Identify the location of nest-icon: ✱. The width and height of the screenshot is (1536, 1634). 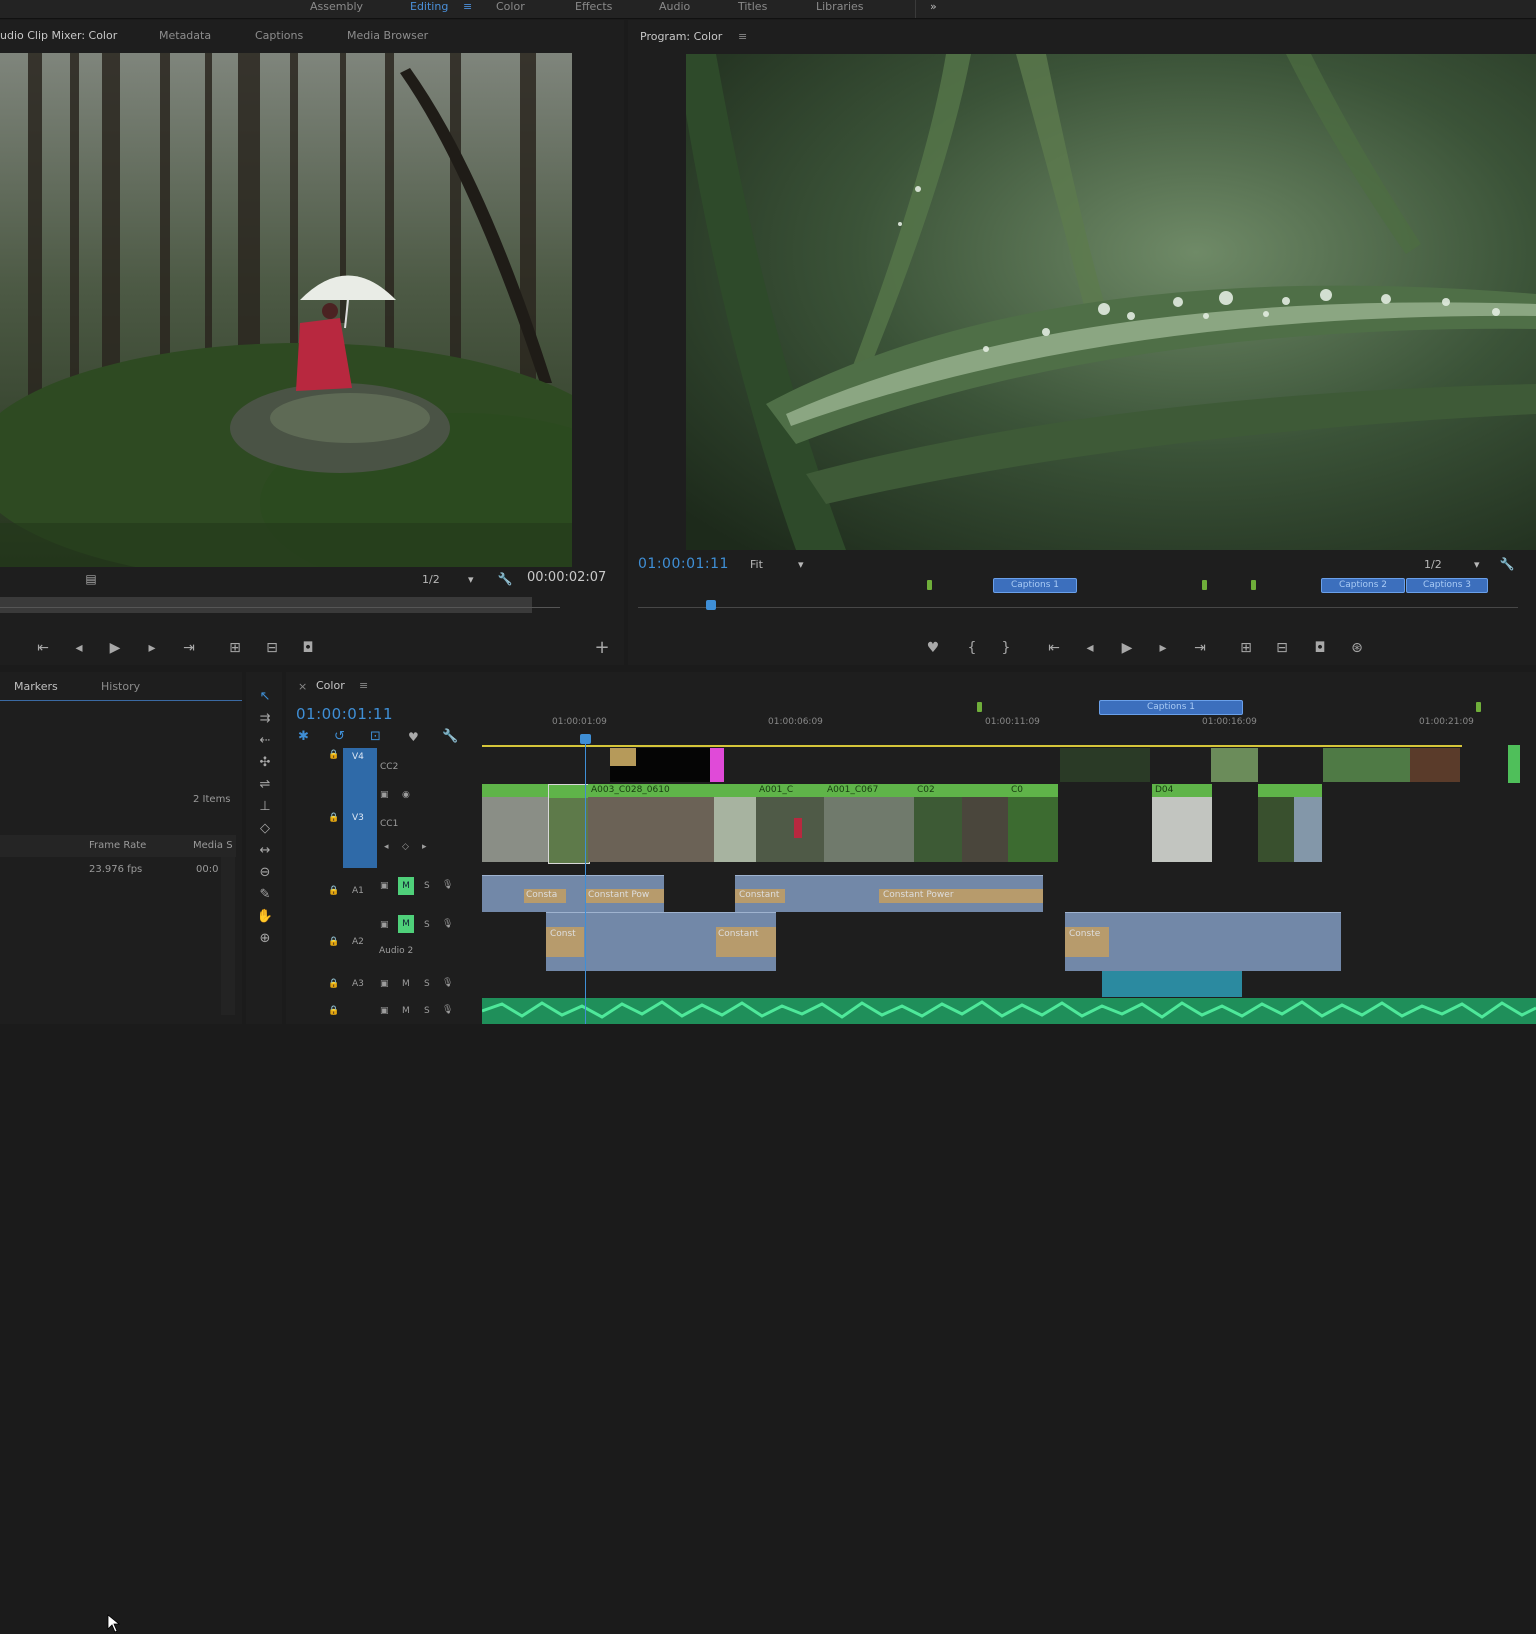
(303, 736).